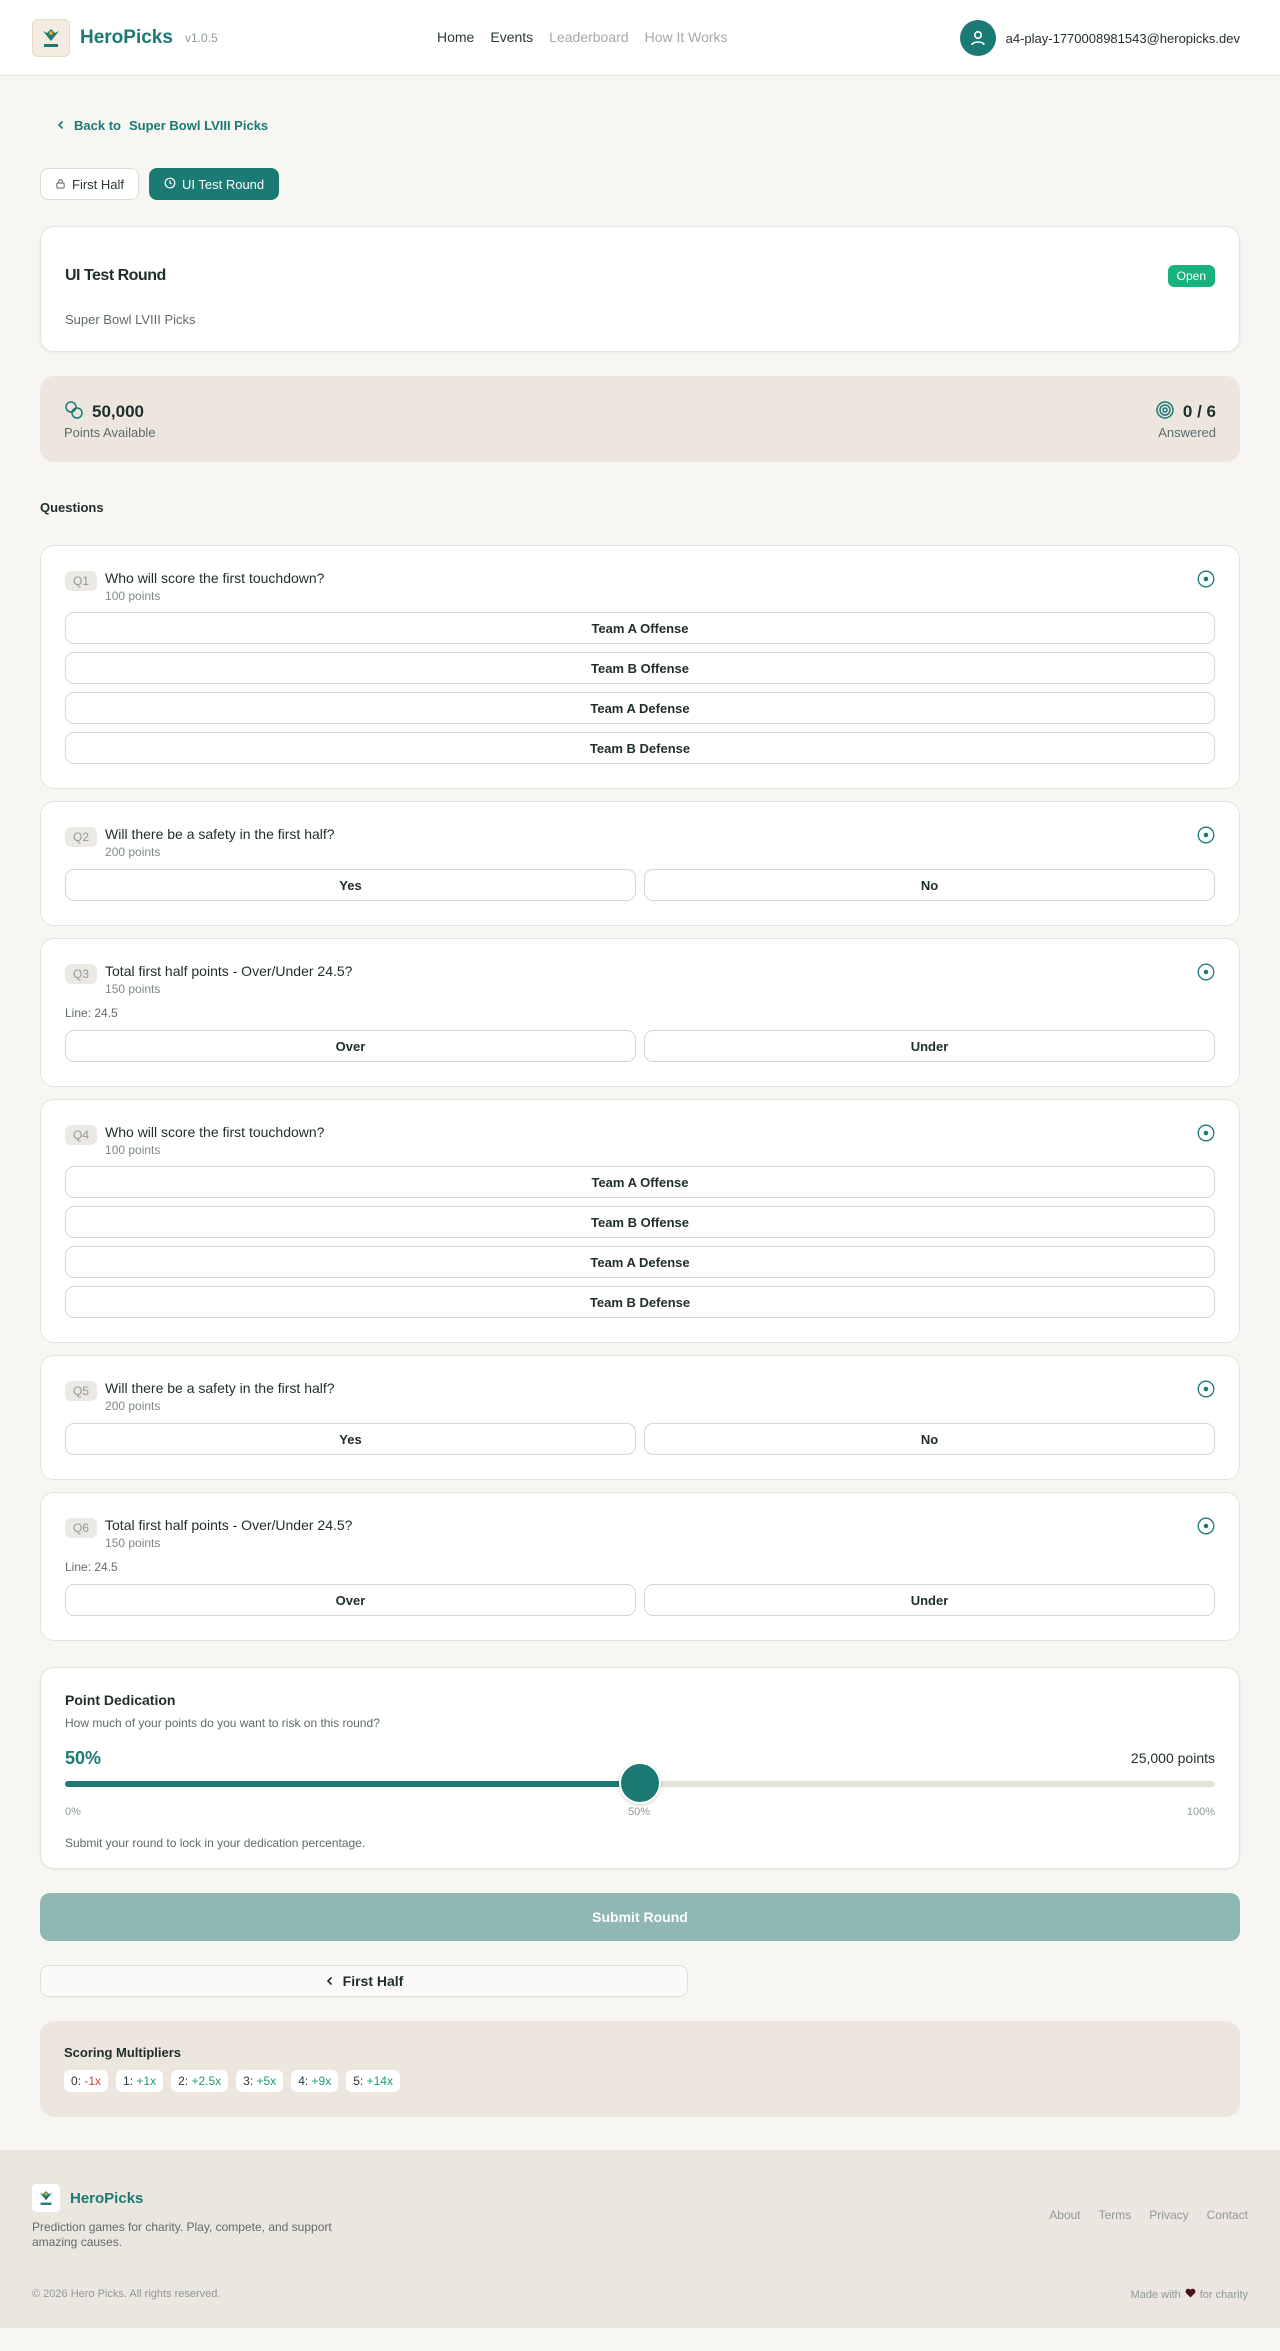  What do you see at coordinates (640, 1917) in the screenshot?
I see `submit-round-button: Submit Round` at bounding box center [640, 1917].